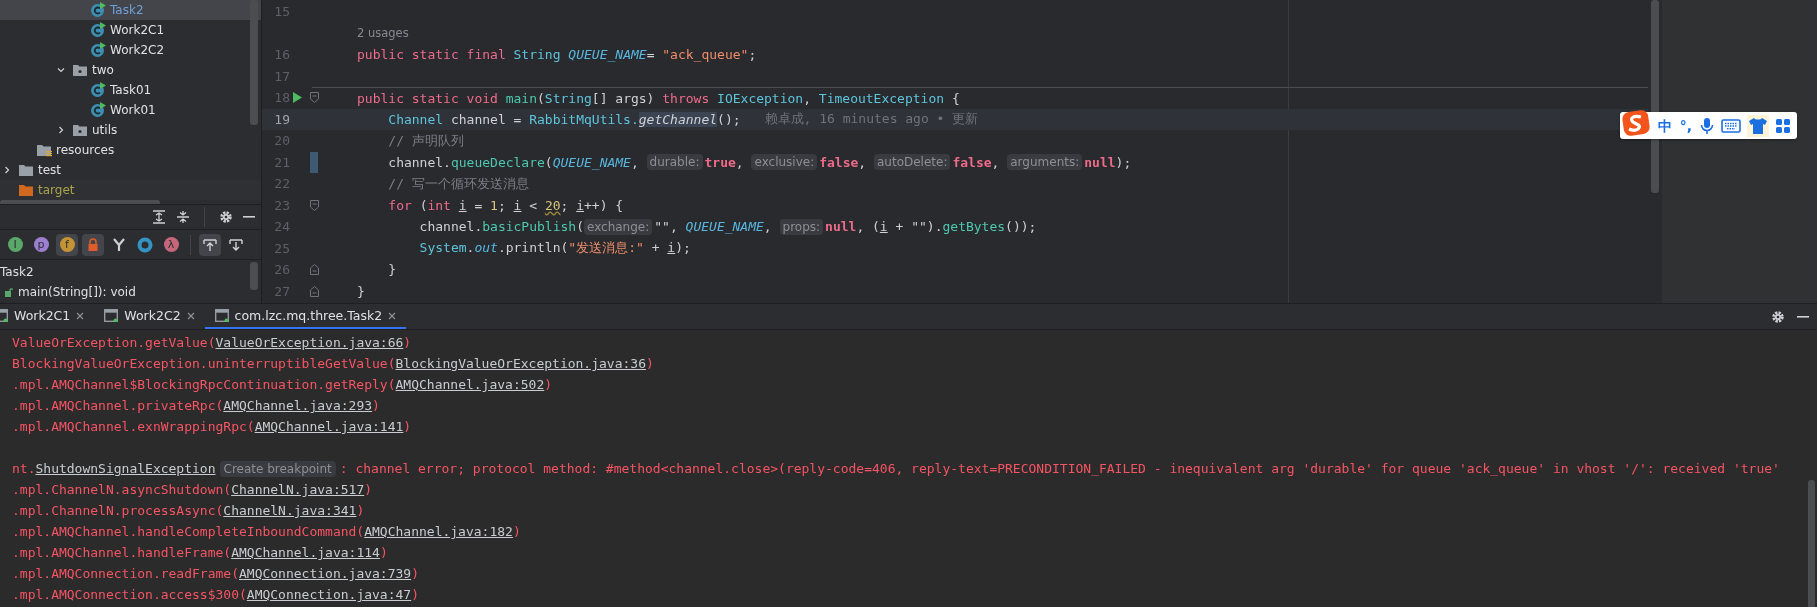 The image size is (1817, 607). I want to click on source-link: AMQConnection.java:47, so click(329, 594).